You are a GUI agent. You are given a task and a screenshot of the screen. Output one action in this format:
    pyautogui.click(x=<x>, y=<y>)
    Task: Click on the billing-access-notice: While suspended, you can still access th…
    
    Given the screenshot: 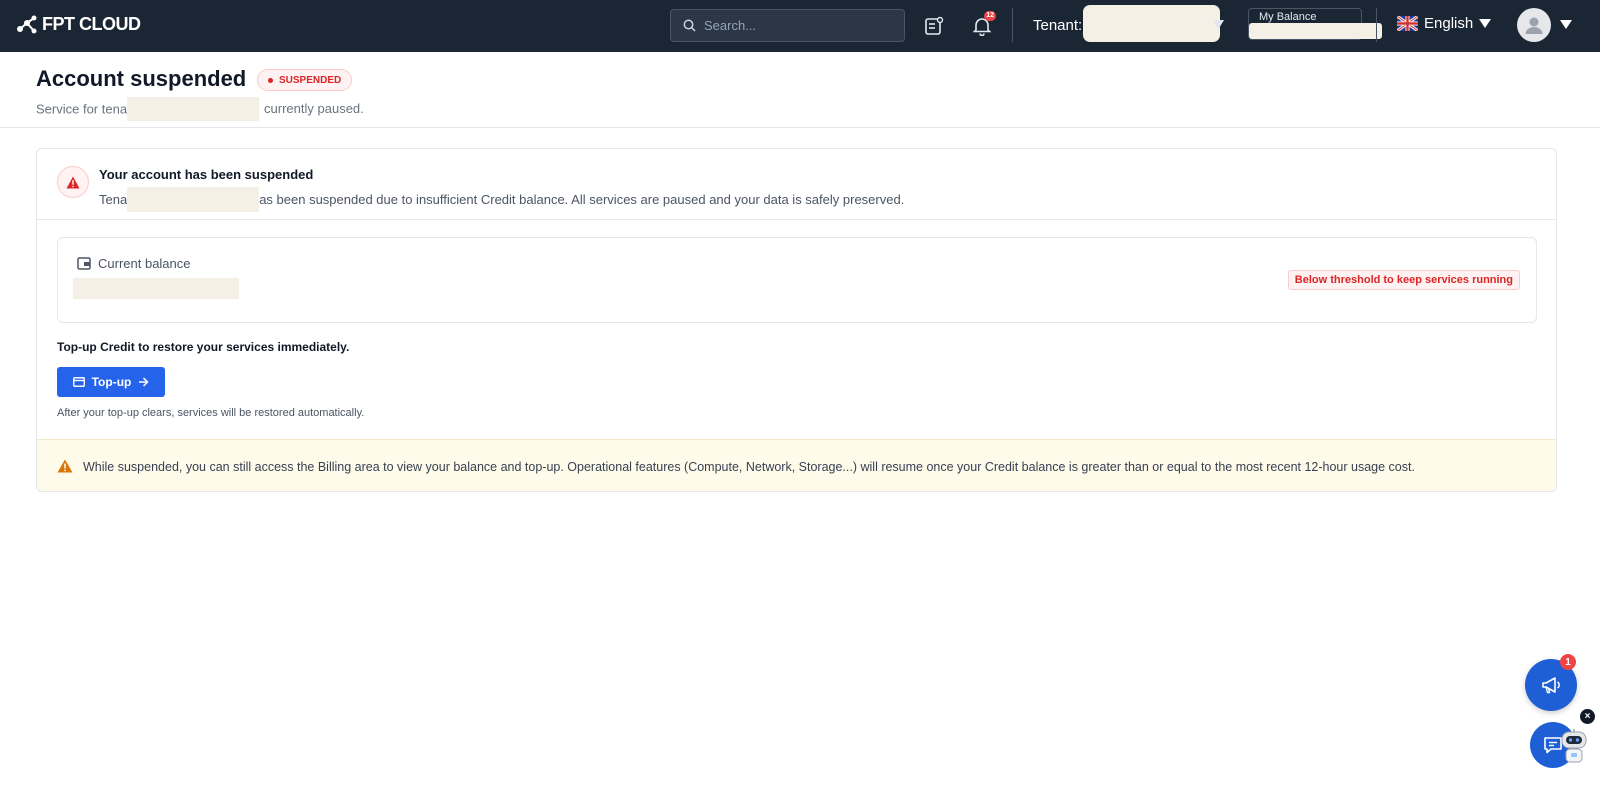 What is the action you would take?
    pyautogui.click(x=796, y=465)
    